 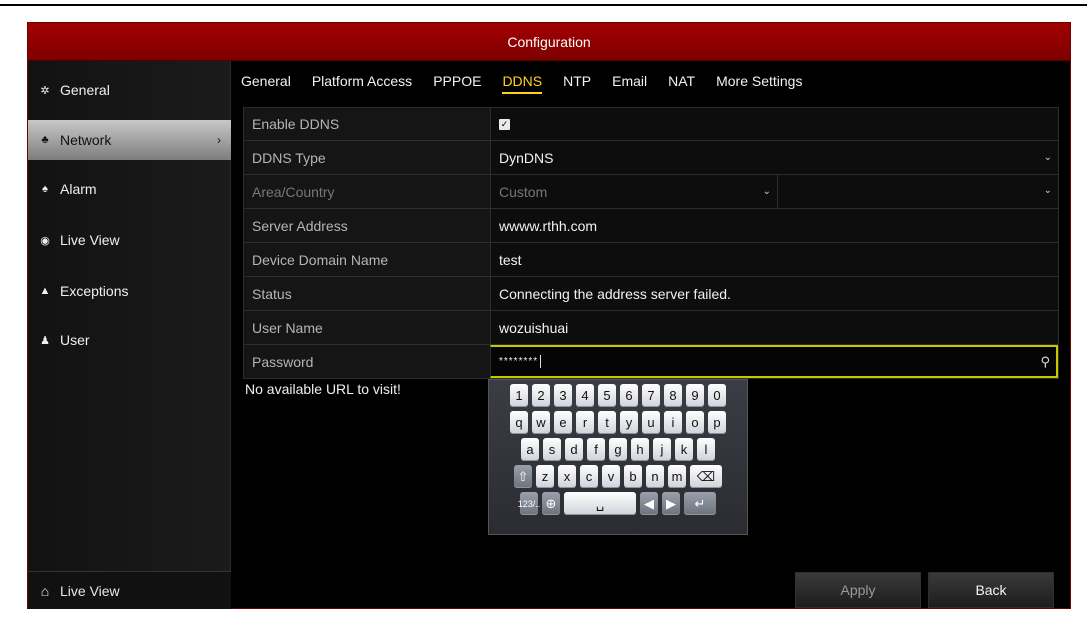 I want to click on form-row-password: Password ******** ⚲, so click(x=651, y=362).